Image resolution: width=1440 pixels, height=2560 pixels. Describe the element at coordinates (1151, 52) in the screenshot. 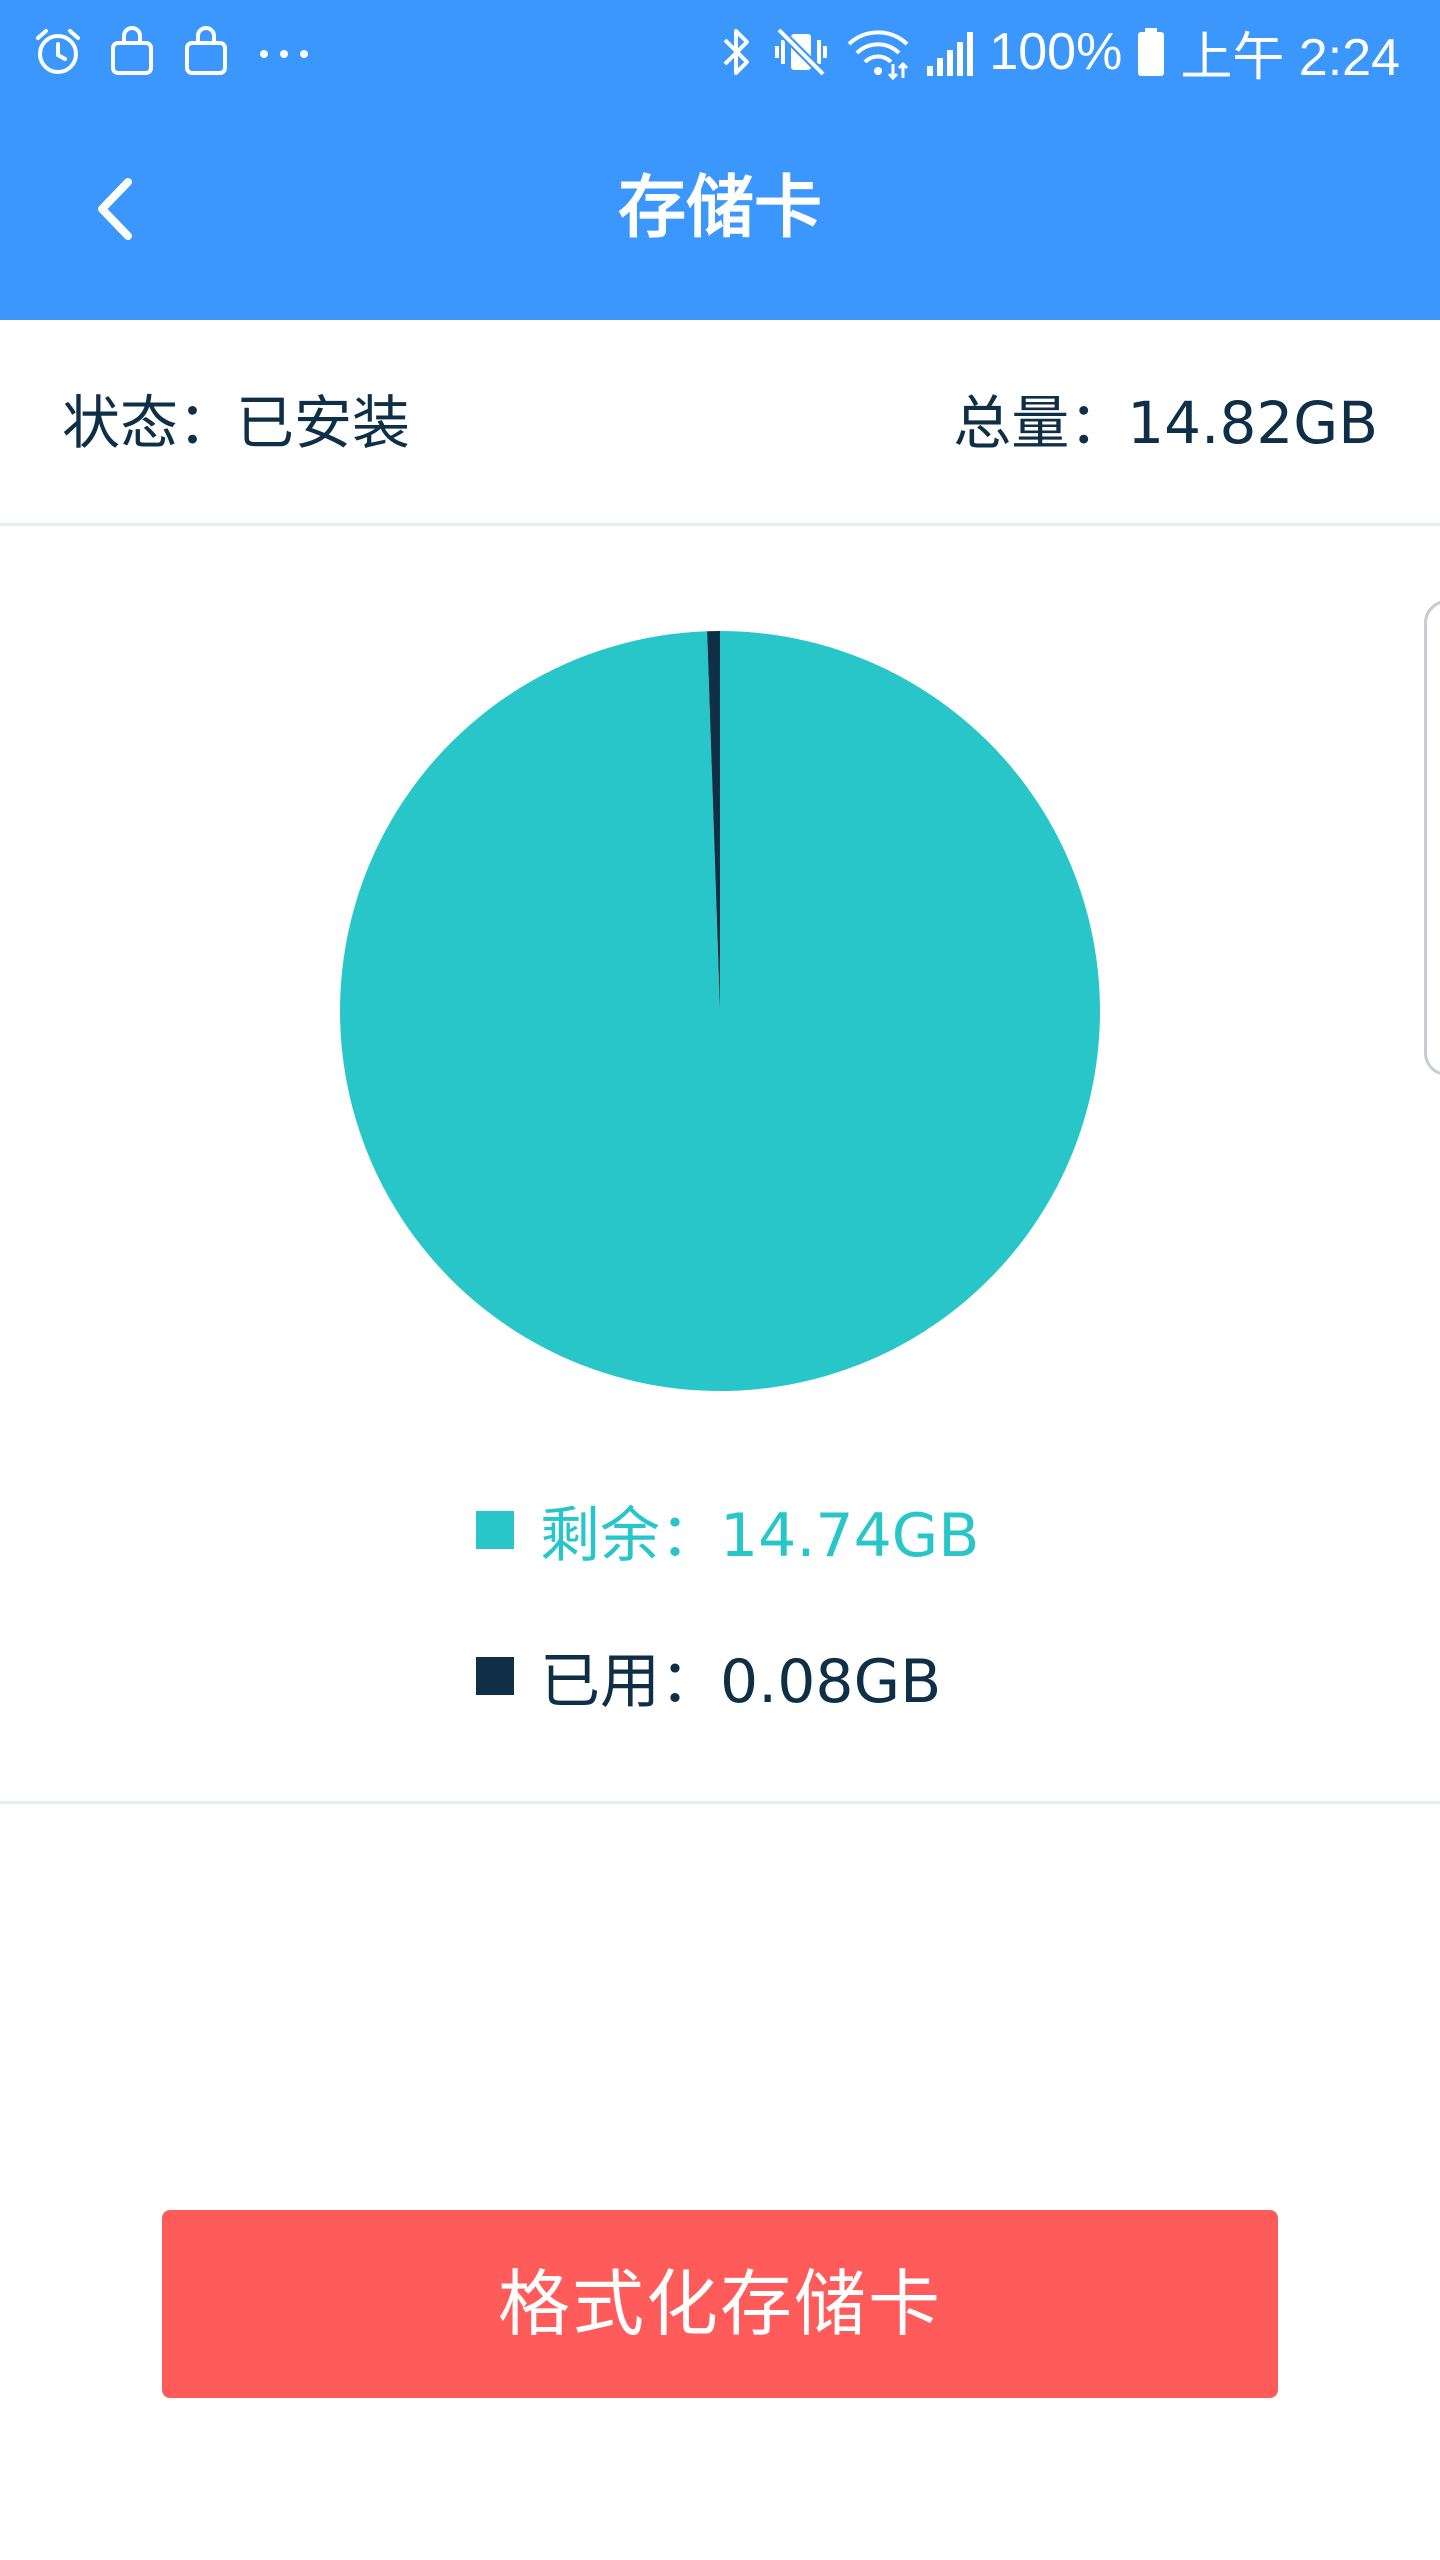

I see `battery-icon` at that location.